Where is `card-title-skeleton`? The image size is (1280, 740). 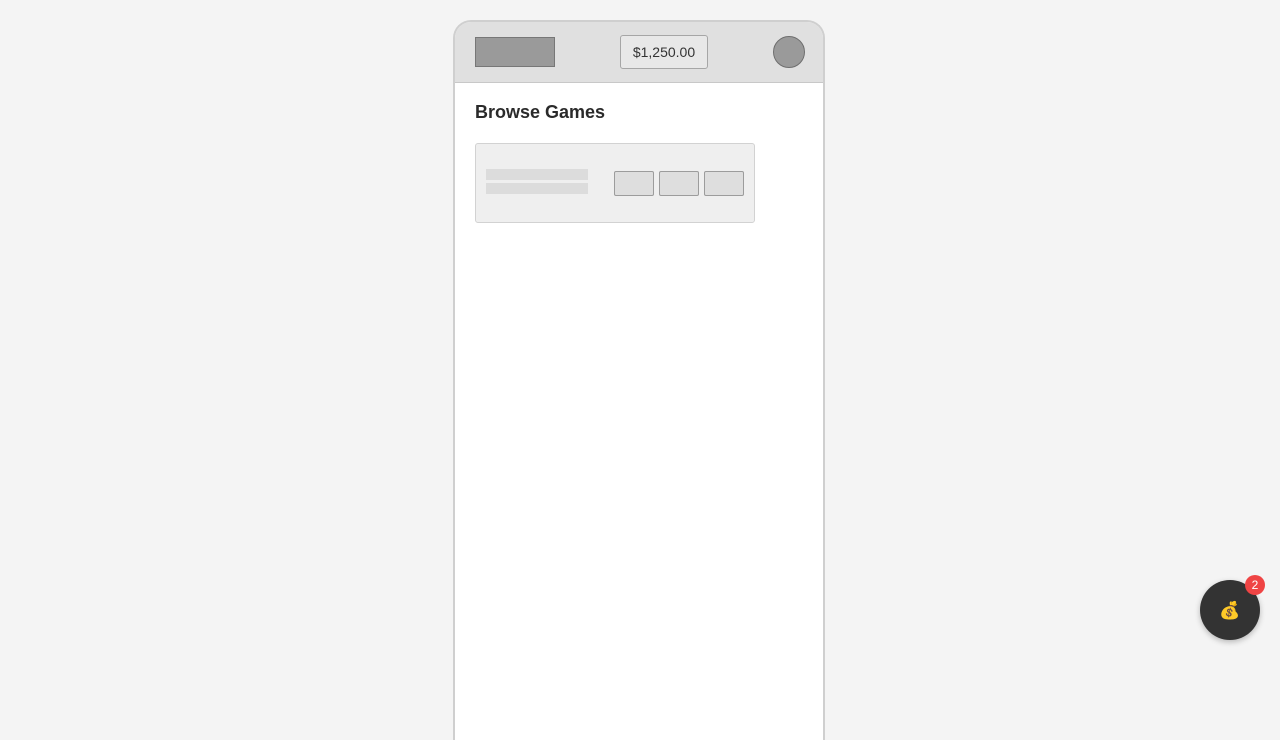
card-title-skeleton is located at coordinates (537, 174).